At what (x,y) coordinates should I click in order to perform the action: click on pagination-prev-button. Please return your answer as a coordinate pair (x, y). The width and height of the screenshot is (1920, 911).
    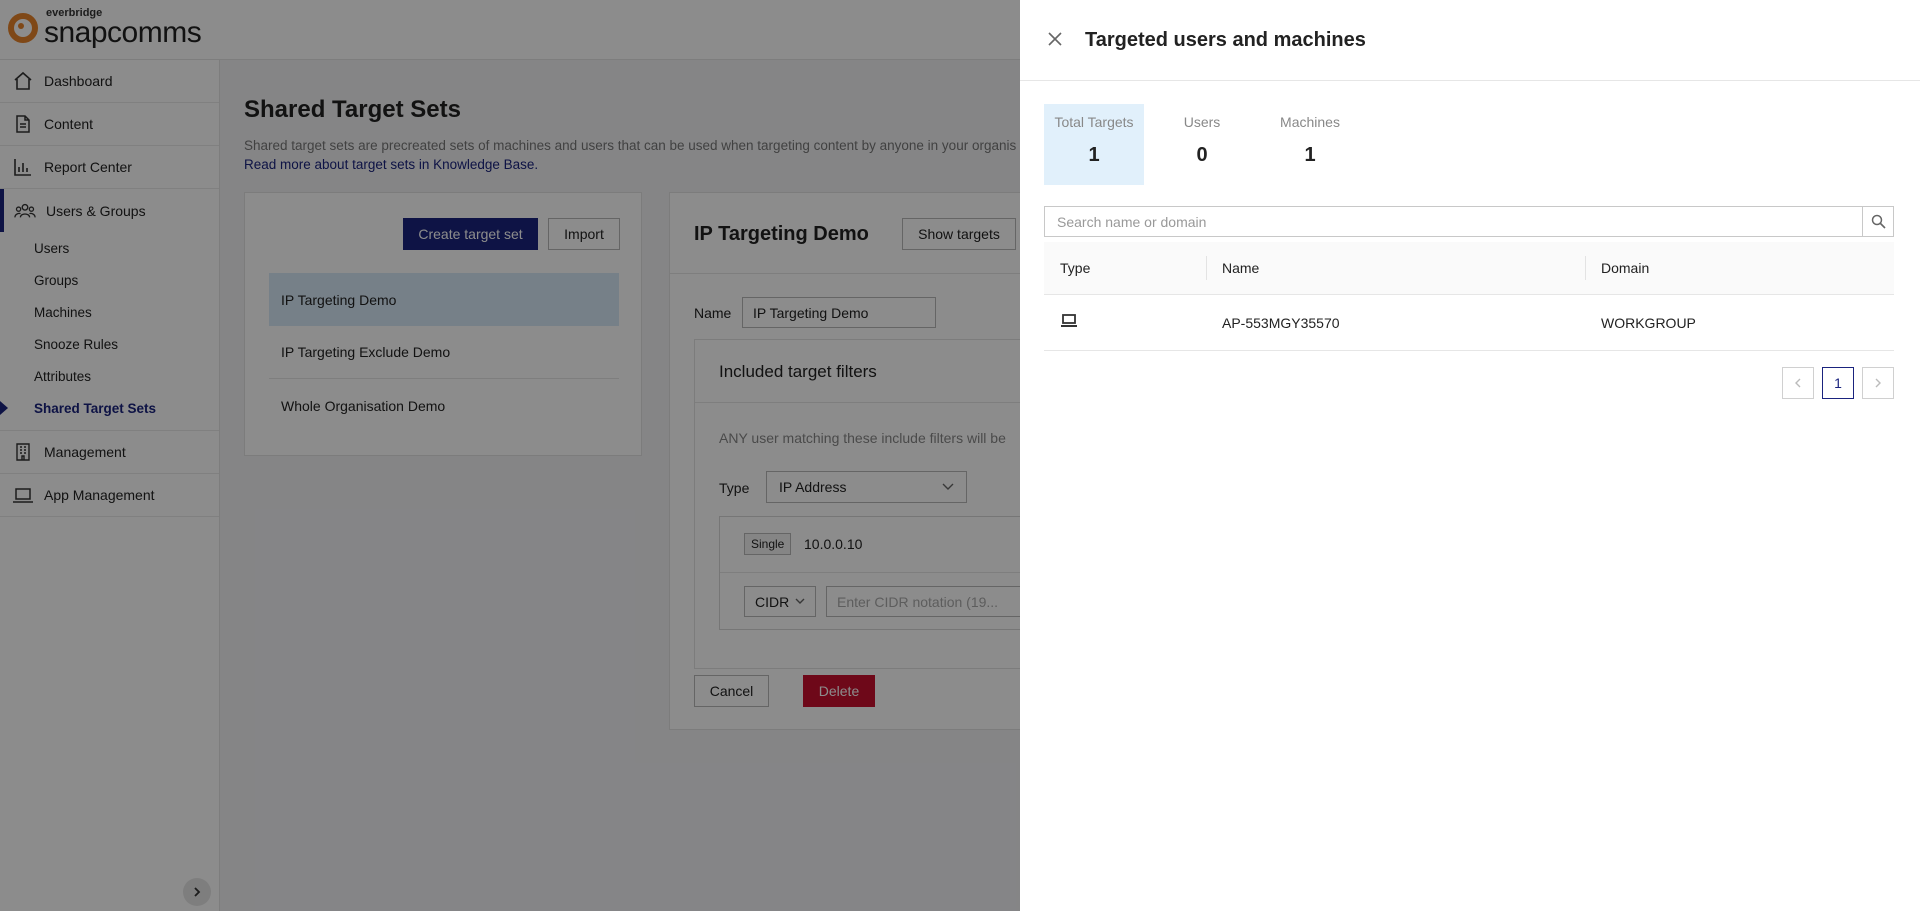
    Looking at the image, I should click on (1798, 383).